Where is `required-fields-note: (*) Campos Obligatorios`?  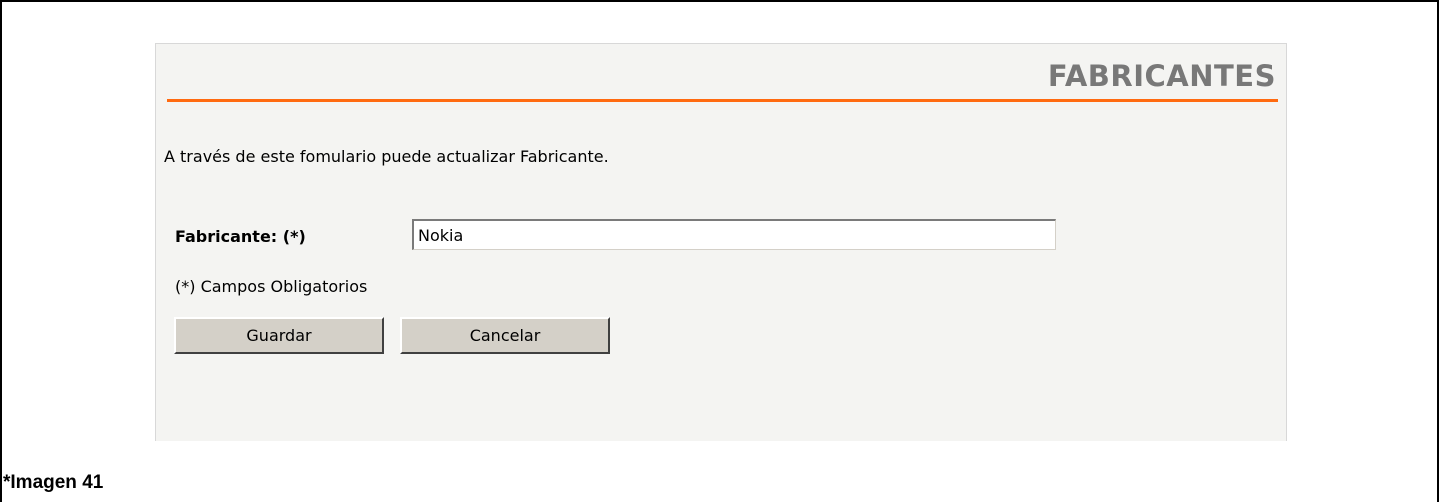
required-fields-note: (*) Campos Obligatorios is located at coordinates (271, 286).